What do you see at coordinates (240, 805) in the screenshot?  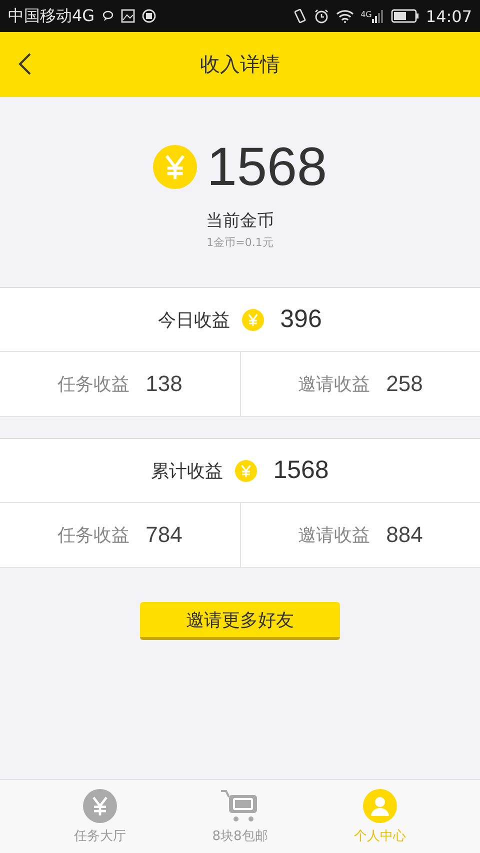 I see `cart-icon` at bounding box center [240, 805].